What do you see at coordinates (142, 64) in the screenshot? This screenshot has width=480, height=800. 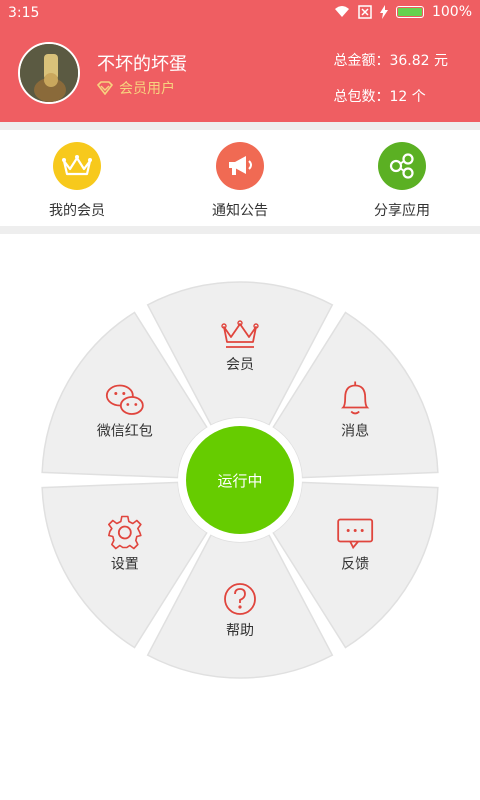 I see `username: 不坏的坏蛋` at bounding box center [142, 64].